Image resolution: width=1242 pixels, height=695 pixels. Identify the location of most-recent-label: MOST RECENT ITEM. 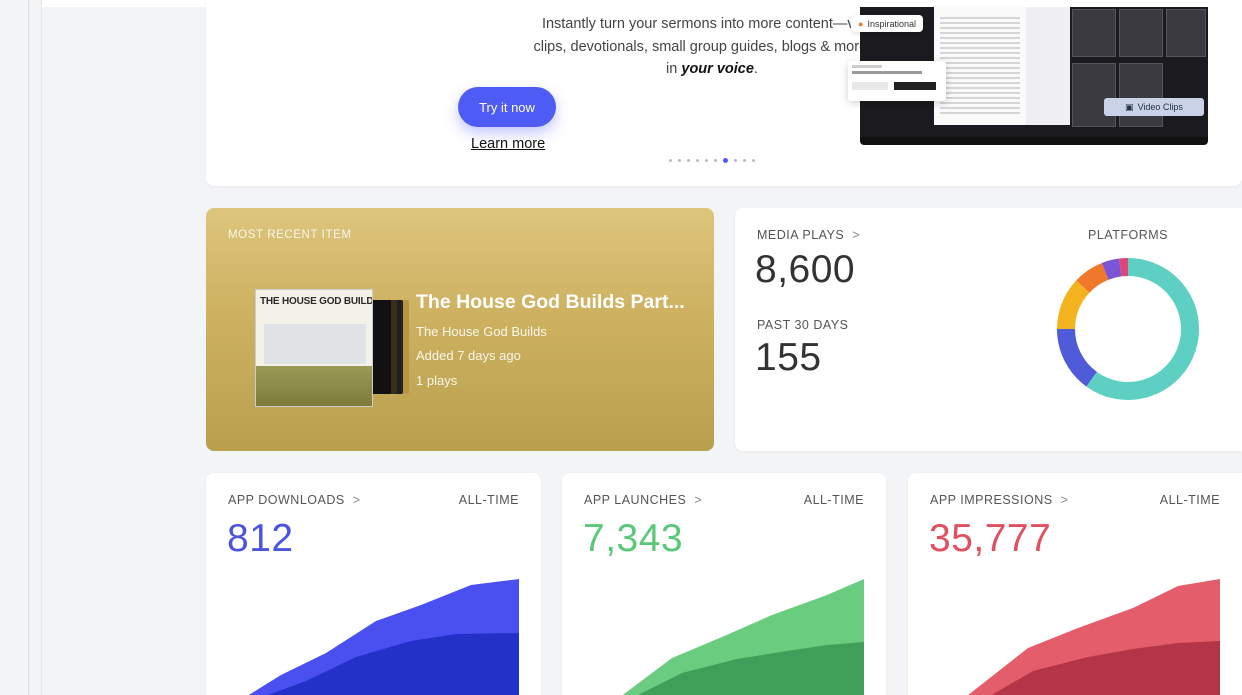
(290, 235).